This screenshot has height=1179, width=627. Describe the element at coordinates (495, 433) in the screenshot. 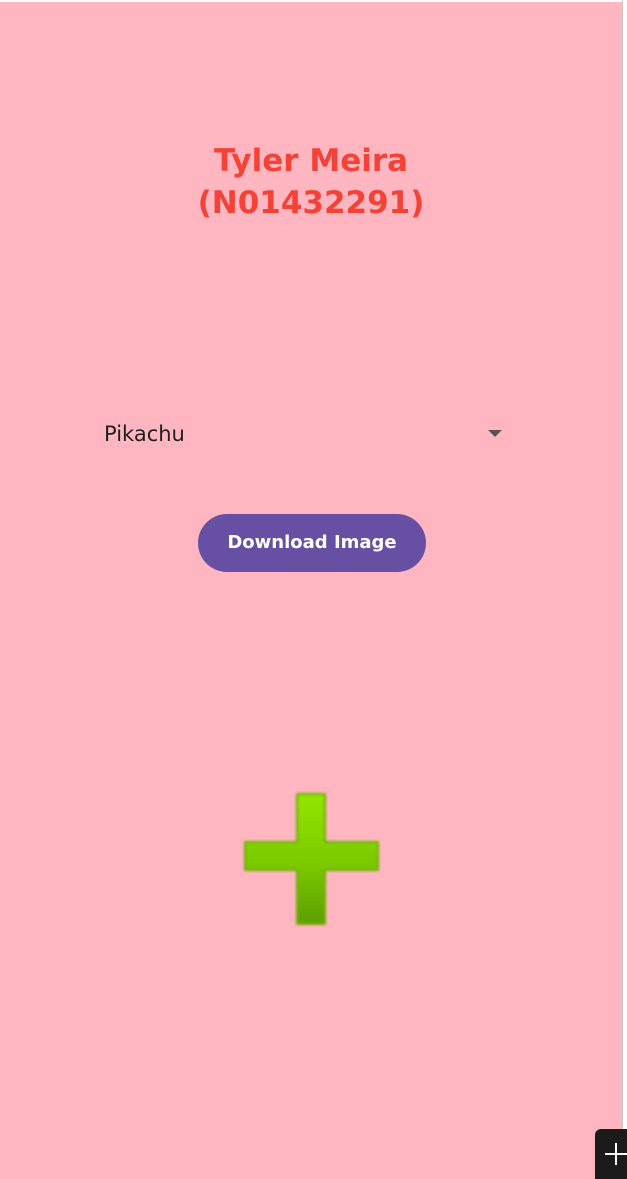

I see `dropdown-arrow-icon` at that location.